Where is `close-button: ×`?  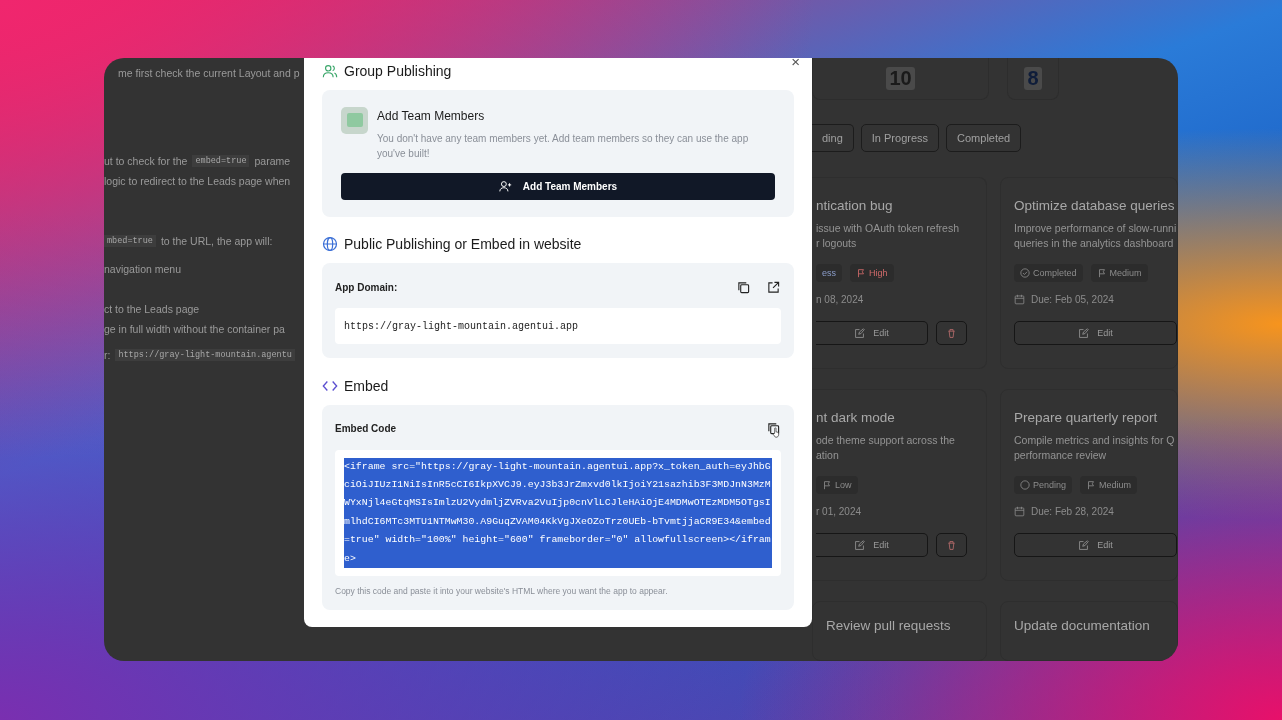 close-button: × is located at coordinates (795, 63).